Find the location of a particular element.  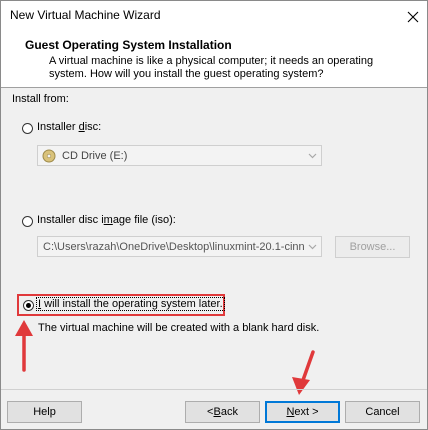

cancel-button: Cancel is located at coordinates (382, 412).